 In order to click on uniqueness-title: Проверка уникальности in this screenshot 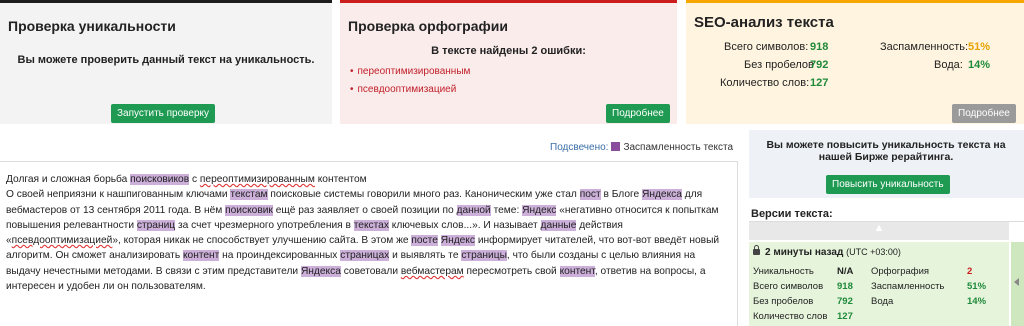, I will do `click(92, 26)`.